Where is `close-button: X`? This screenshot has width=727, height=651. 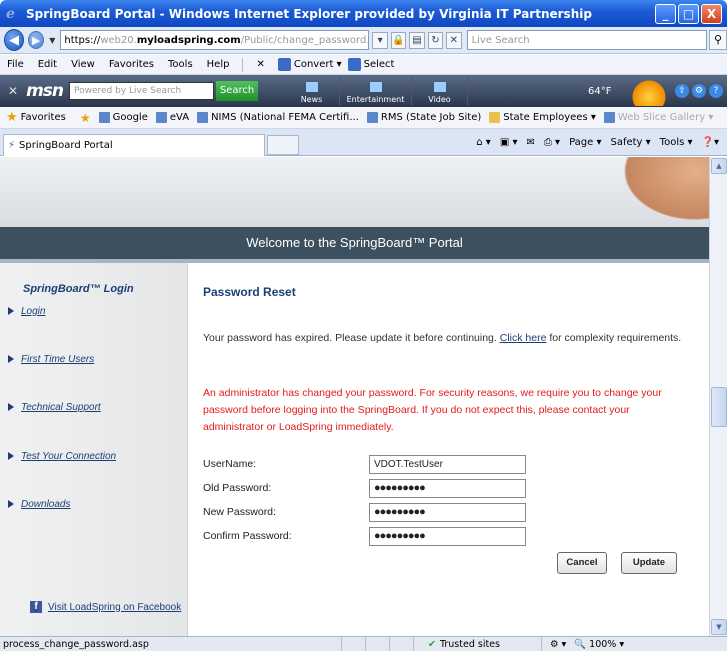
close-button: X is located at coordinates (711, 13).